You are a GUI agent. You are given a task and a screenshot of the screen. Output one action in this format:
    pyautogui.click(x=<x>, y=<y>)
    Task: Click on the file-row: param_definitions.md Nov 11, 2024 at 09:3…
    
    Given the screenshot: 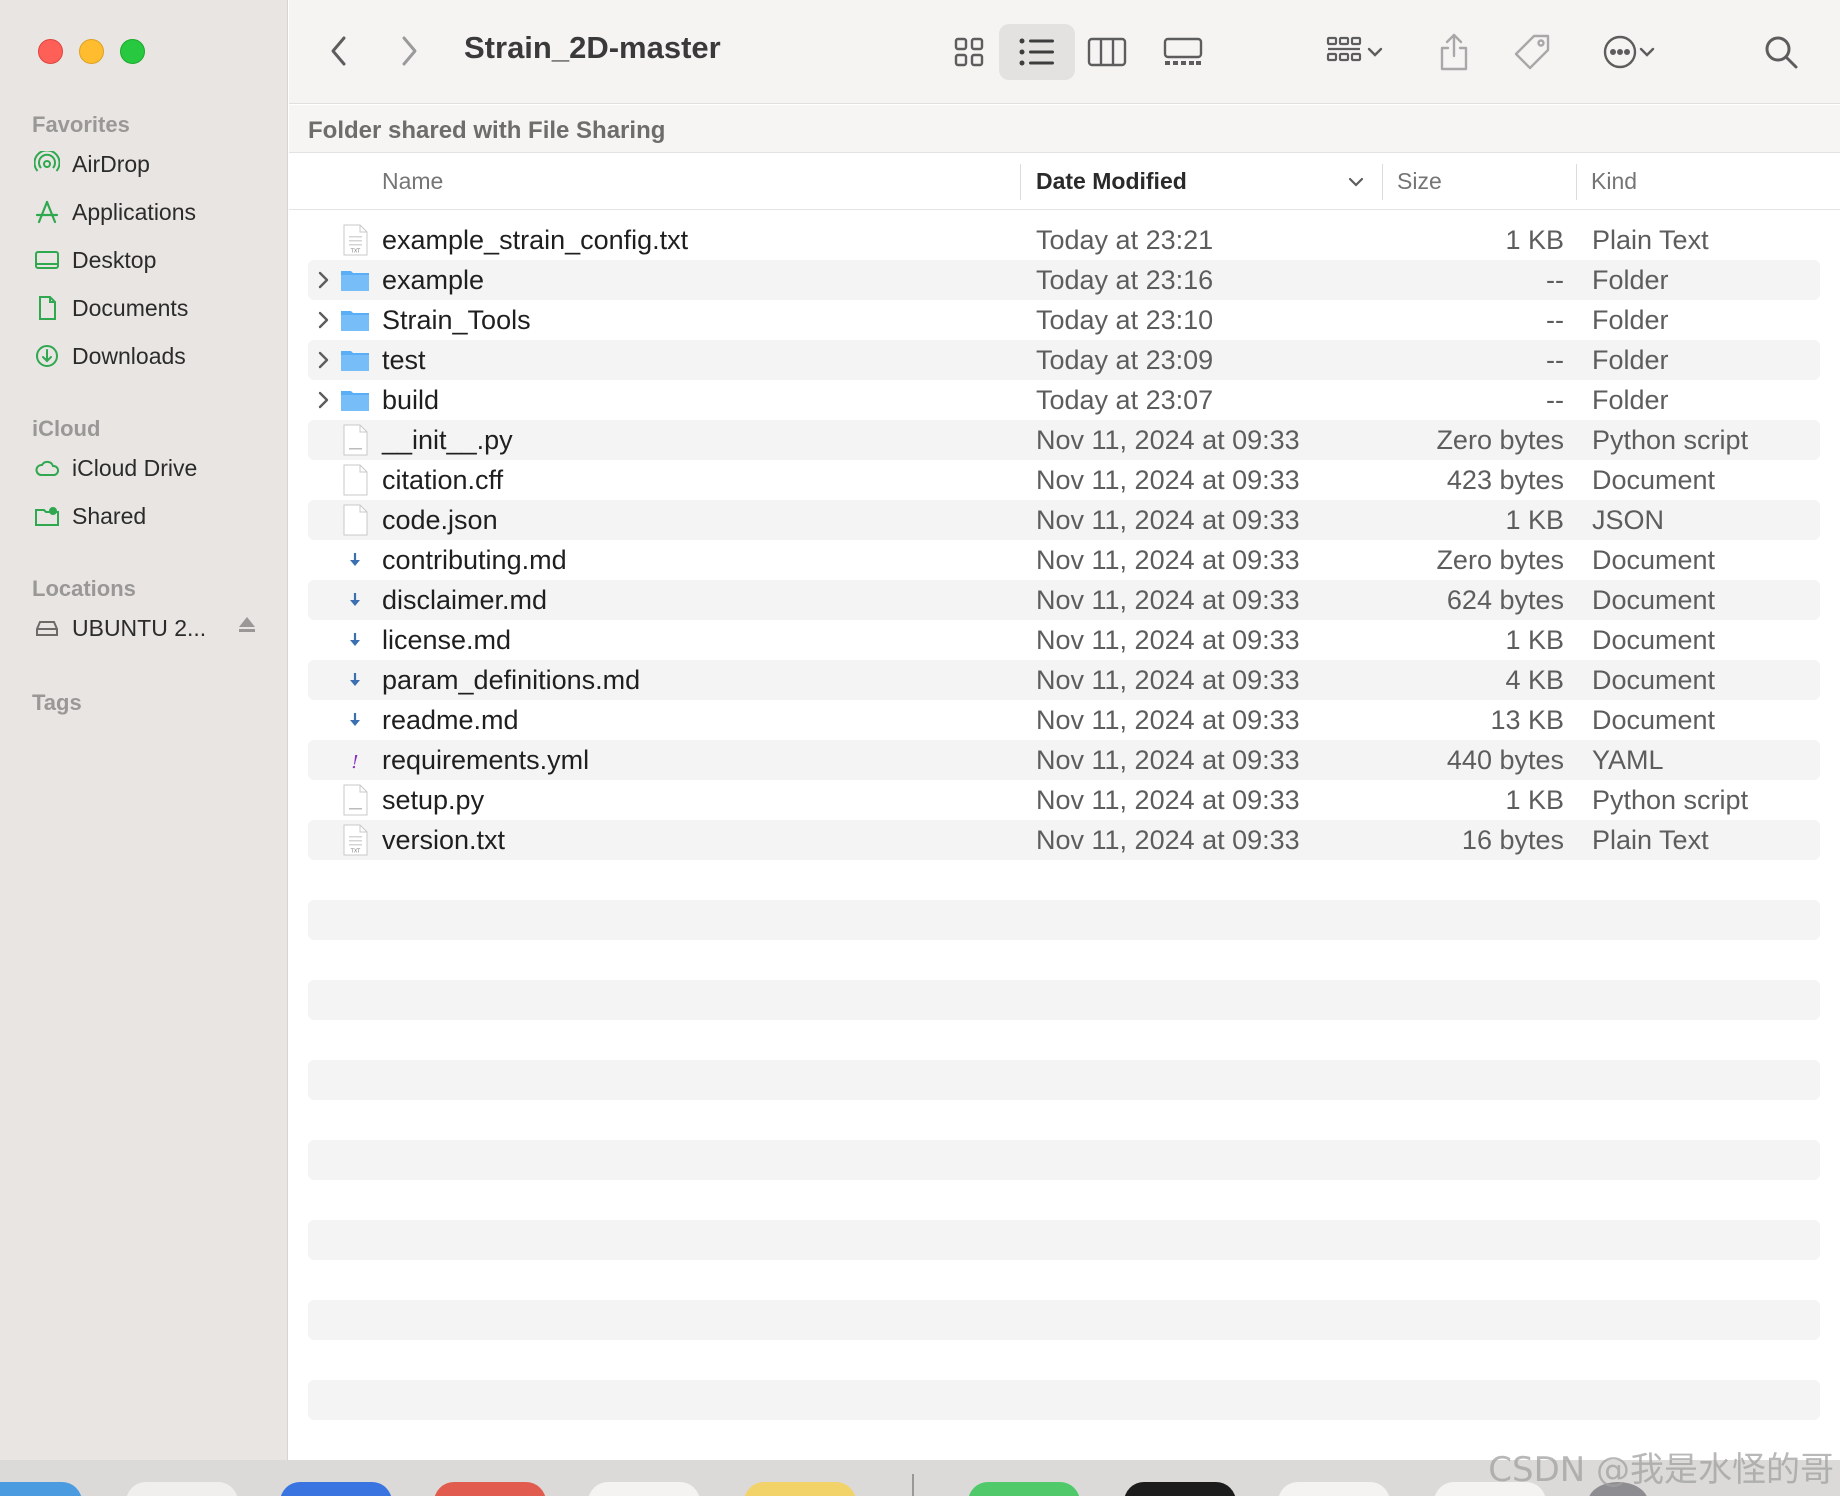 What is the action you would take?
    pyautogui.click(x=1064, y=680)
    